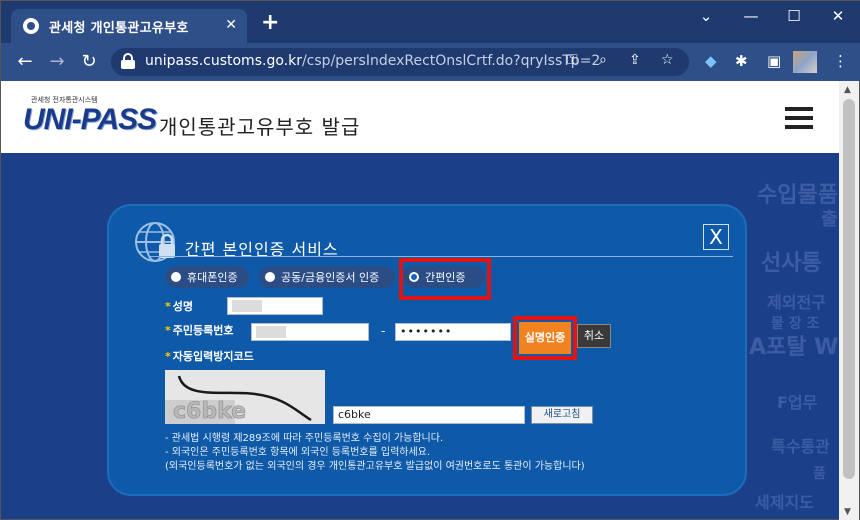  What do you see at coordinates (847, 512) in the screenshot?
I see `scroll-down-icon: ▼` at bounding box center [847, 512].